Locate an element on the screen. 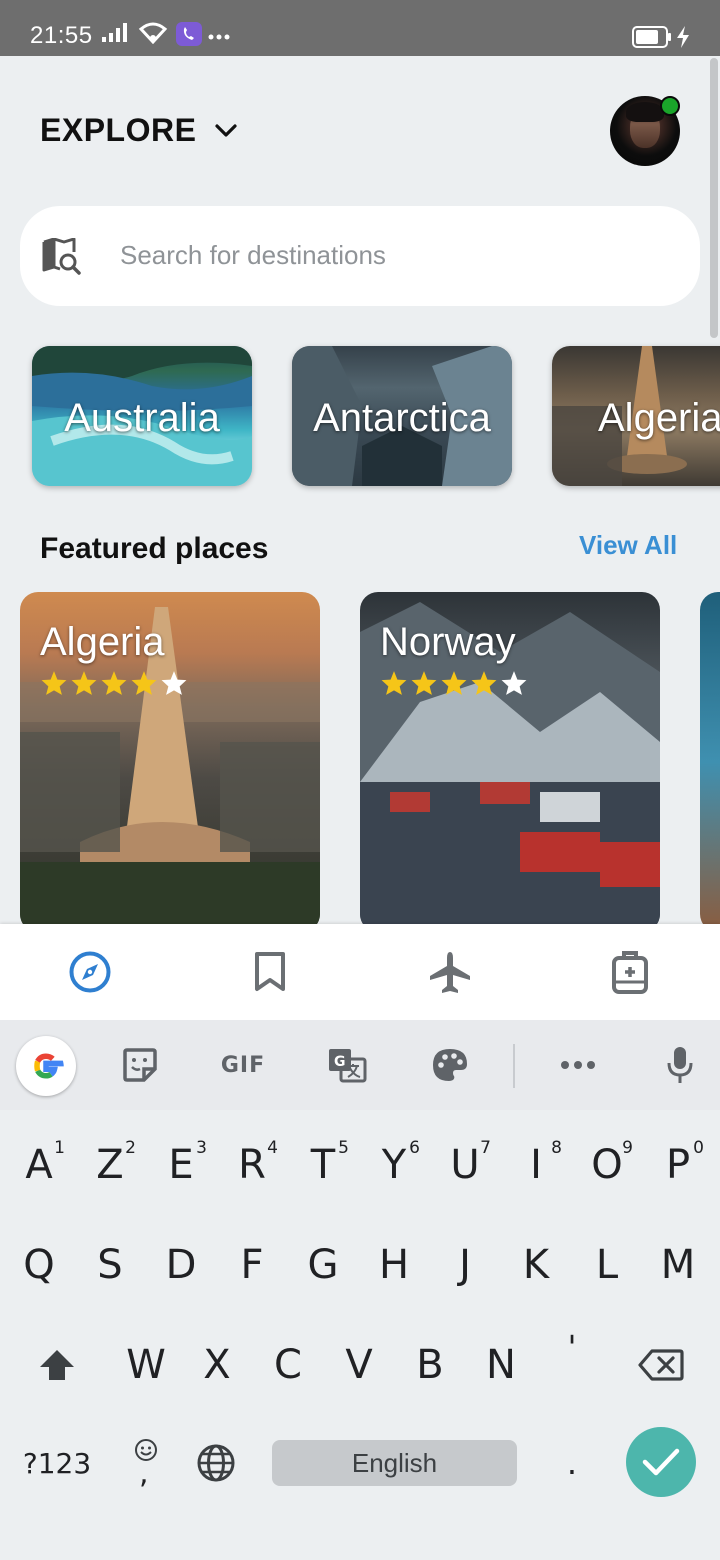 Image resolution: width=720 pixels, height=1560 pixels. language-key is located at coordinates (216, 1463).